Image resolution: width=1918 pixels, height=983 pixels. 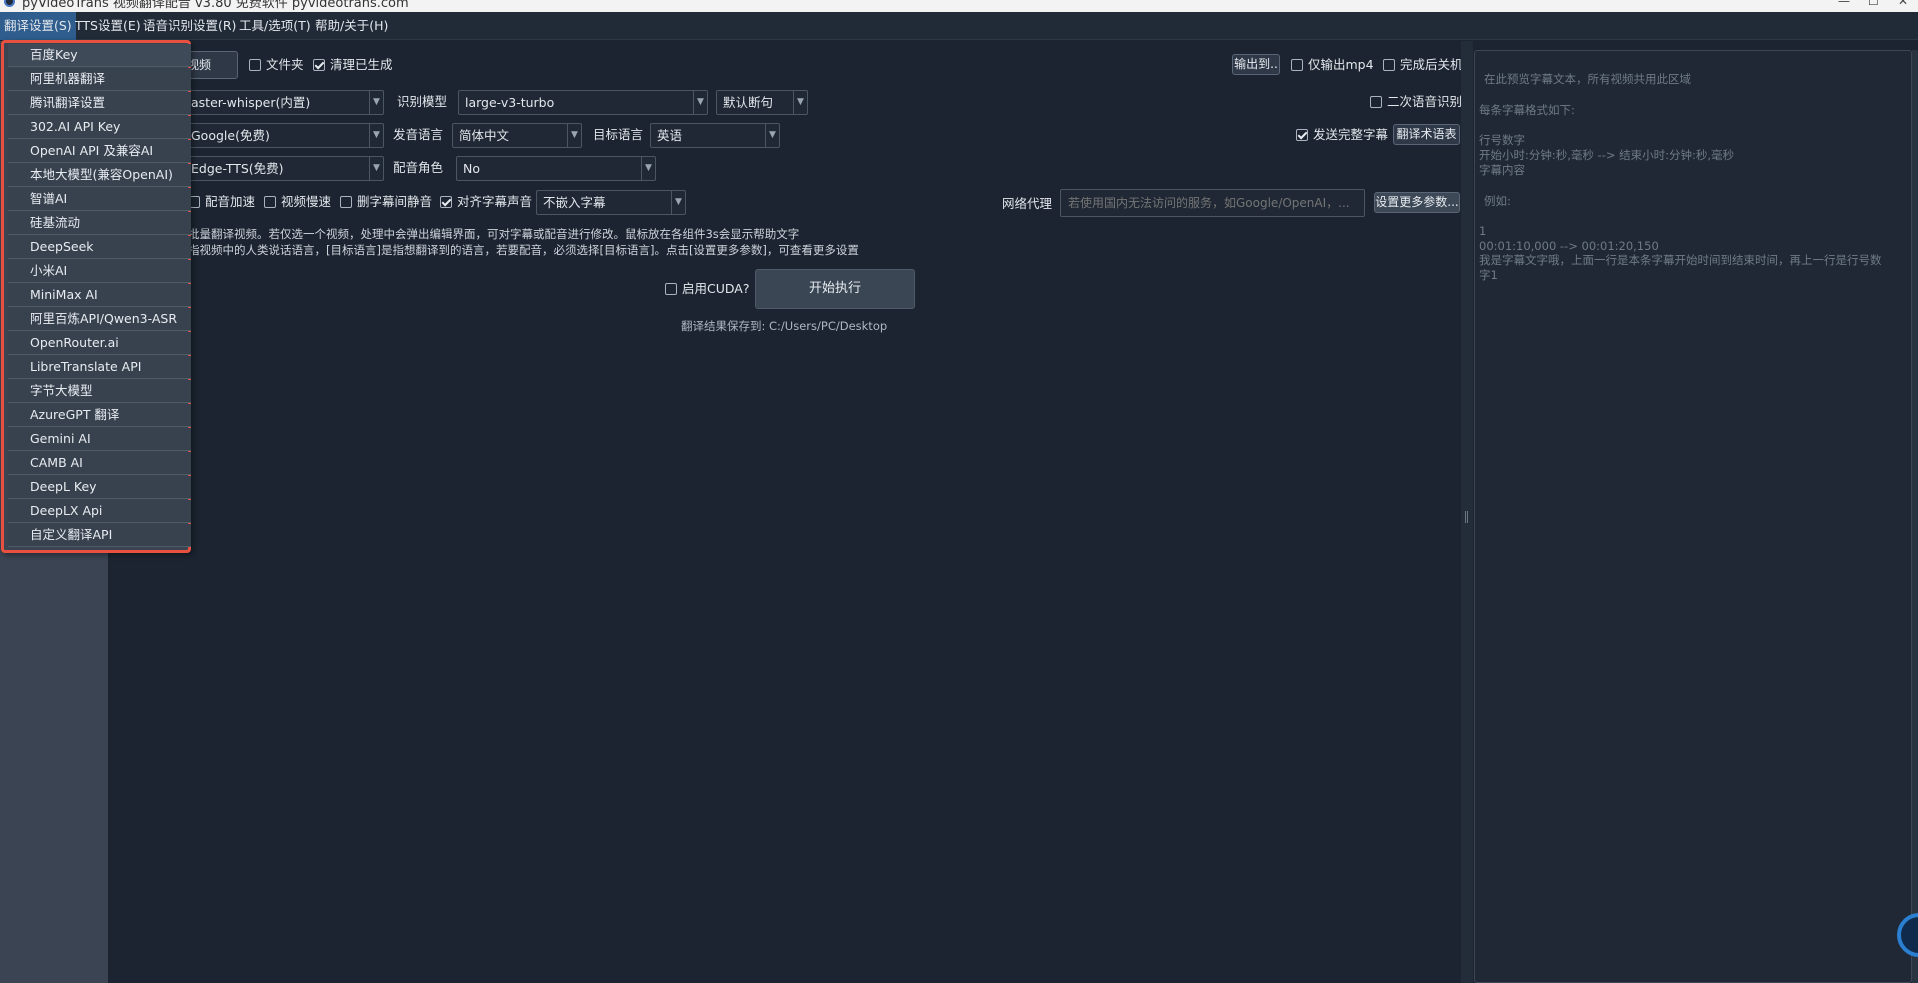 I want to click on menu-item-ali-mt: 阿里机器翻译, so click(x=99, y=79).